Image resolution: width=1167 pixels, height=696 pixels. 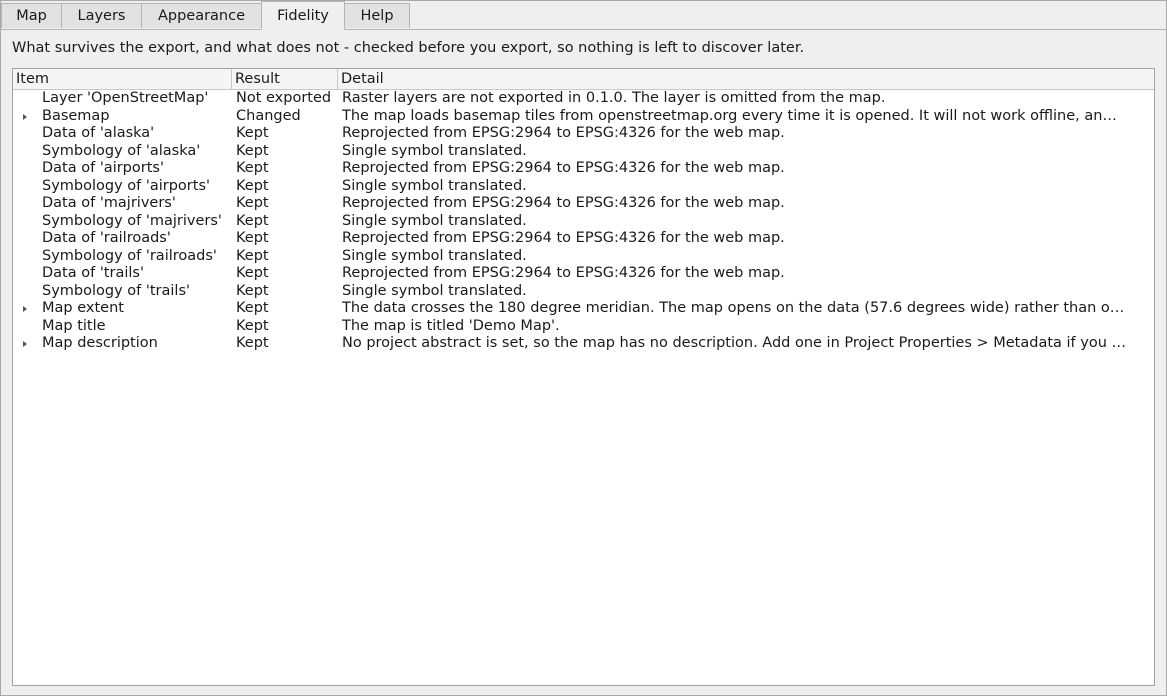 What do you see at coordinates (129, 255) in the screenshot?
I see `row-item: Symbology of 'railroads'` at bounding box center [129, 255].